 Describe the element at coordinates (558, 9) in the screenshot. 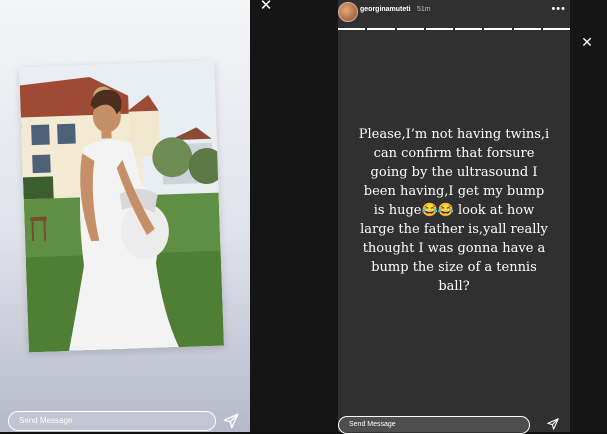

I see `more-icon: •••` at that location.